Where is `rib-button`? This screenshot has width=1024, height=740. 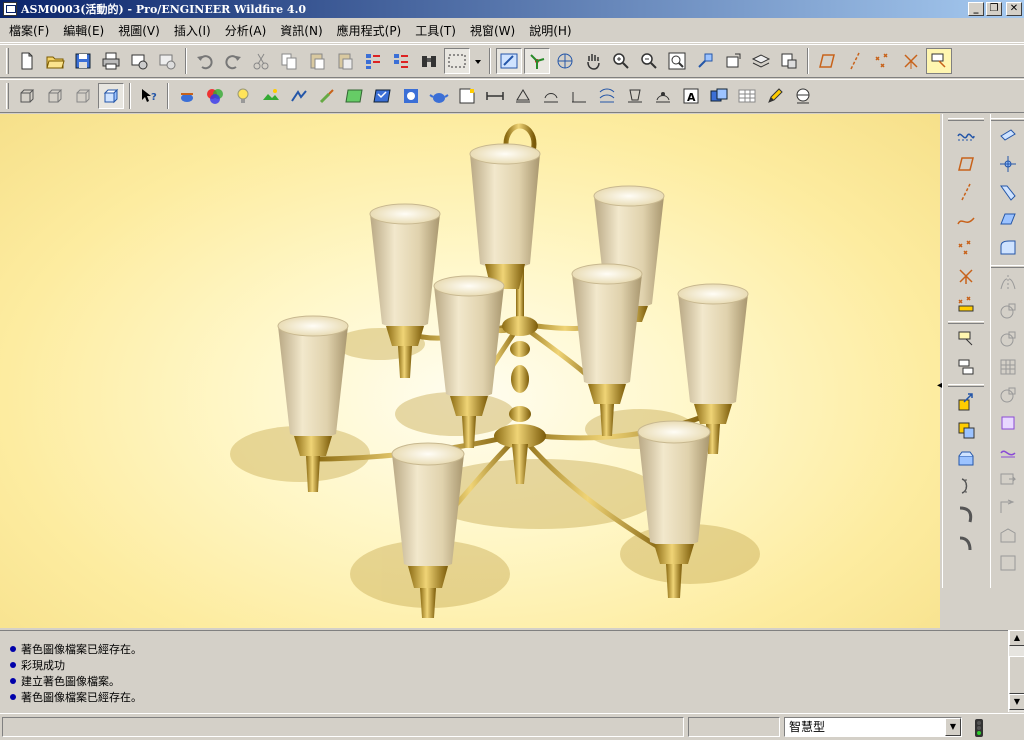
rib-button is located at coordinates (1008, 192).